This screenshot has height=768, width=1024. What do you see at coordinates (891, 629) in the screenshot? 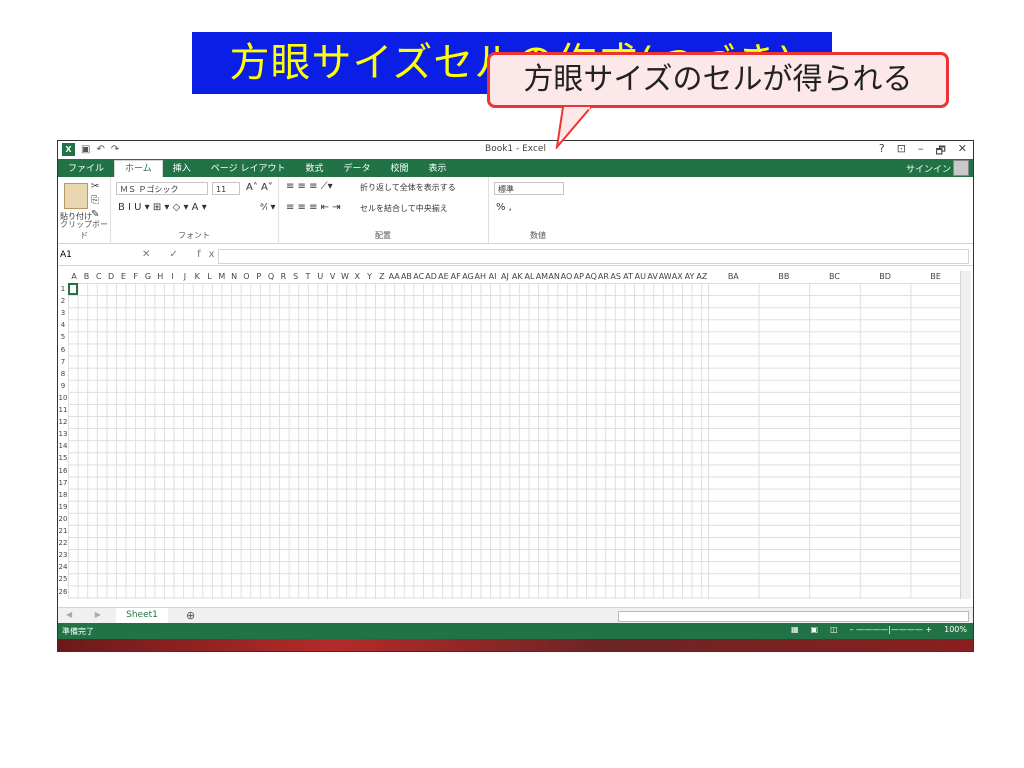
I see `zoom-slider: – ————|———— +` at bounding box center [891, 629].